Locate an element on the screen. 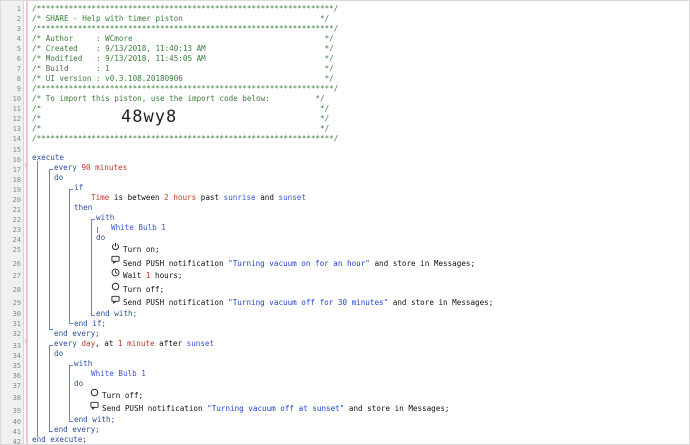 This screenshot has height=445, width=690. execution-rail is located at coordinates (27, 222).